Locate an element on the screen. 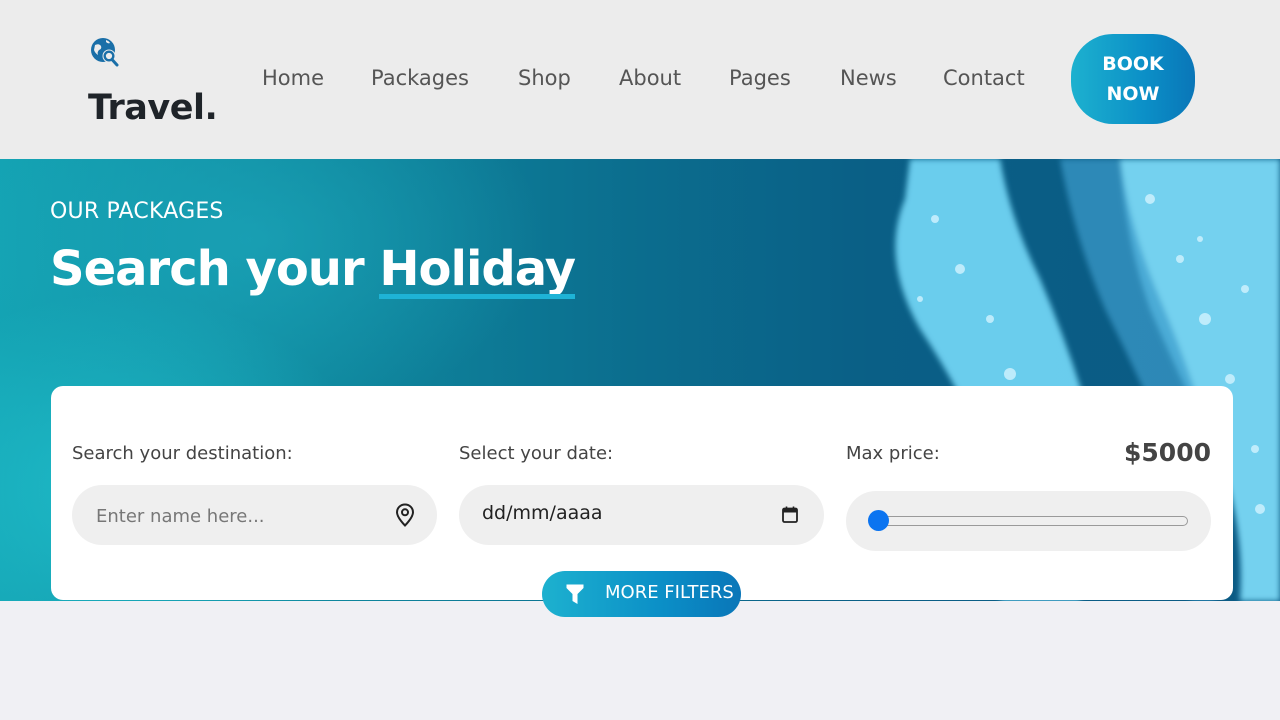  title-underline is located at coordinates (477, 296).